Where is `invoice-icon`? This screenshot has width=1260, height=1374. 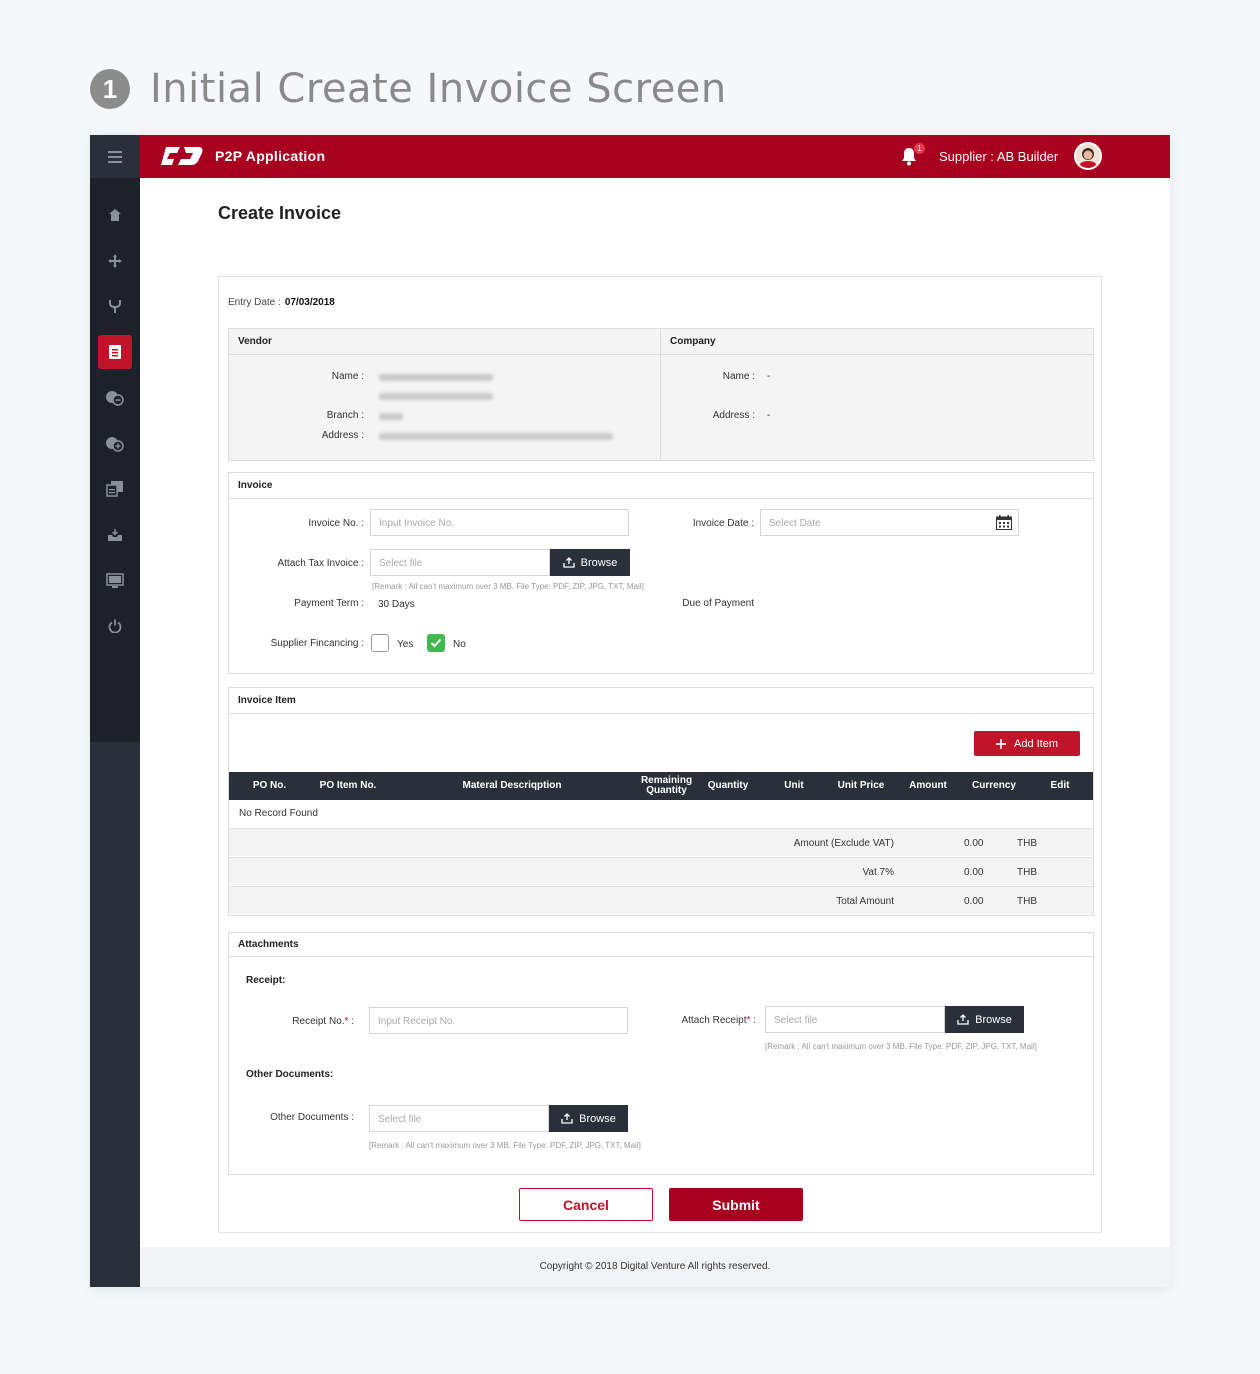 invoice-icon is located at coordinates (115, 352).